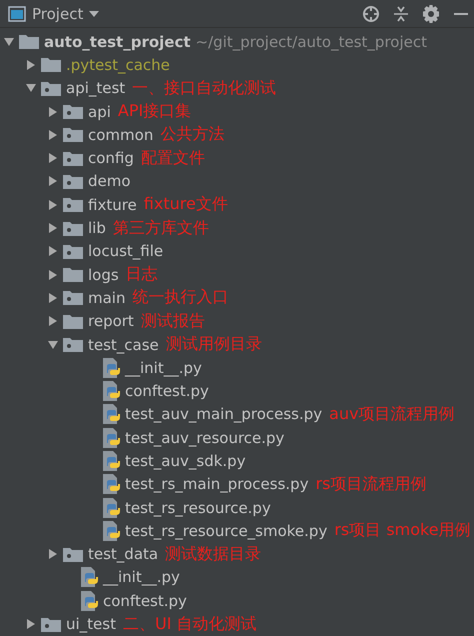 The height and width of the screenshot is (636, 474). Describe the element at coordinates (226, 531) in the screenshot. I see `file-name: test_rs_resource_smoke.py` at that location.